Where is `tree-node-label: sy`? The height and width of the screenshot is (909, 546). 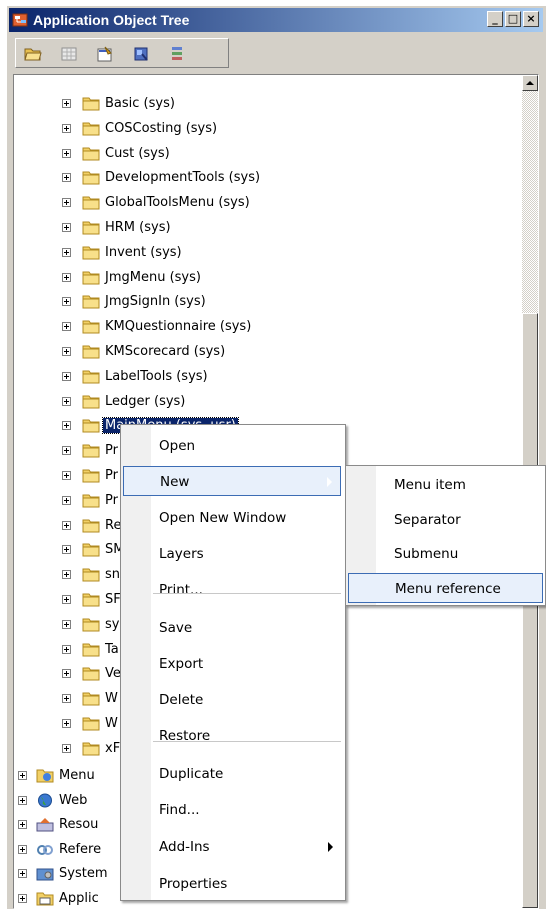
tree-node-label: sy is located at coordinates (112, 624).